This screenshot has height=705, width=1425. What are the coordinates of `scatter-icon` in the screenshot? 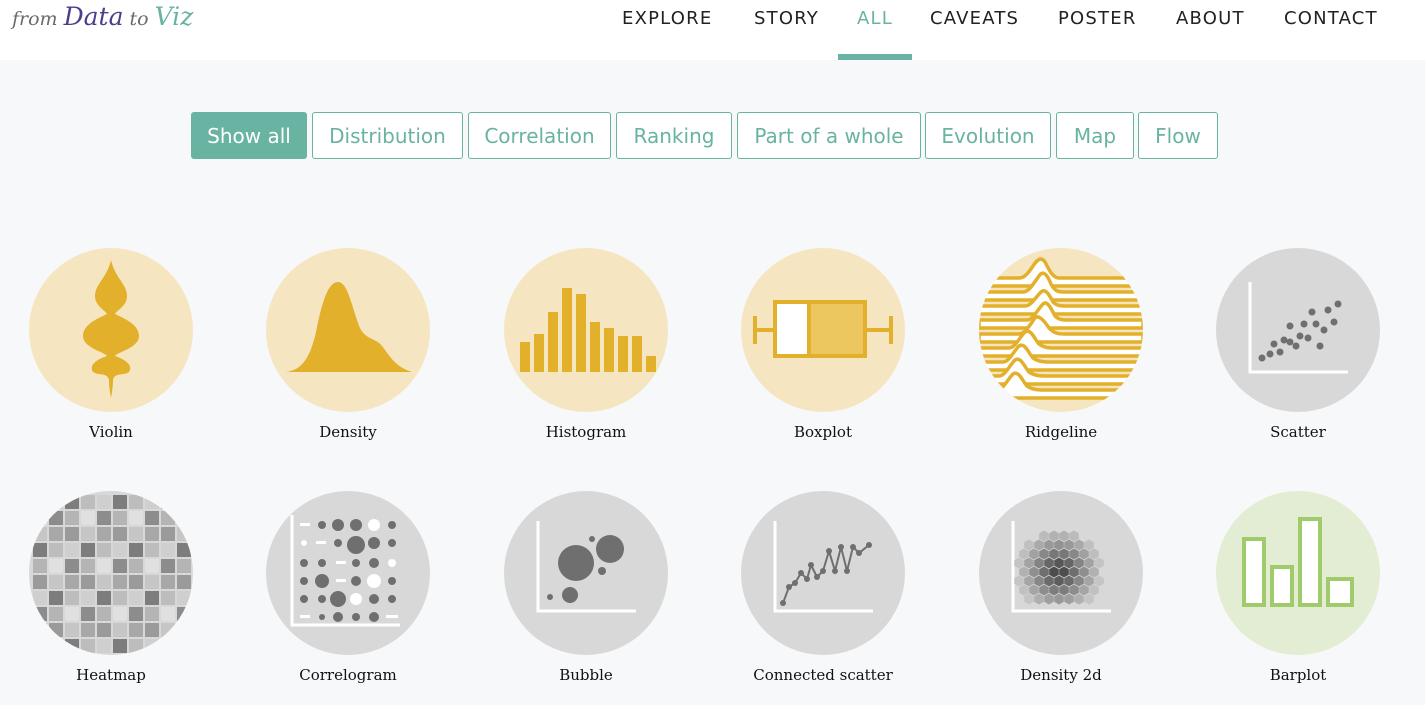 It's located at (1298, 330).